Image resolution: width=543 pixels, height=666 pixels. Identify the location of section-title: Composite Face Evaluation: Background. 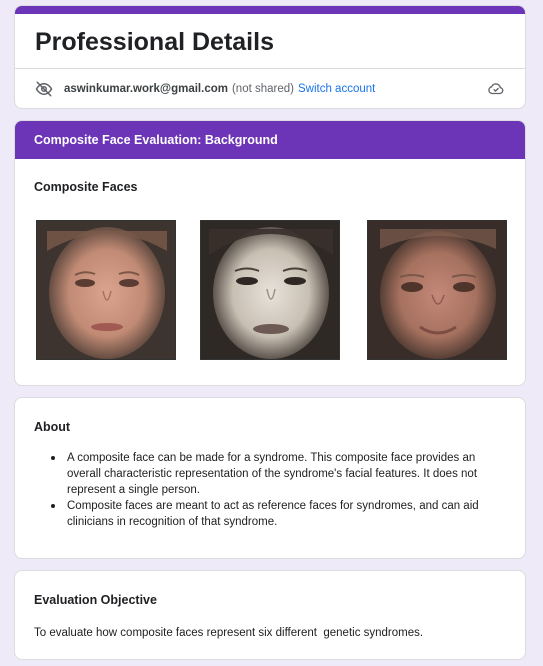
(270, 140).